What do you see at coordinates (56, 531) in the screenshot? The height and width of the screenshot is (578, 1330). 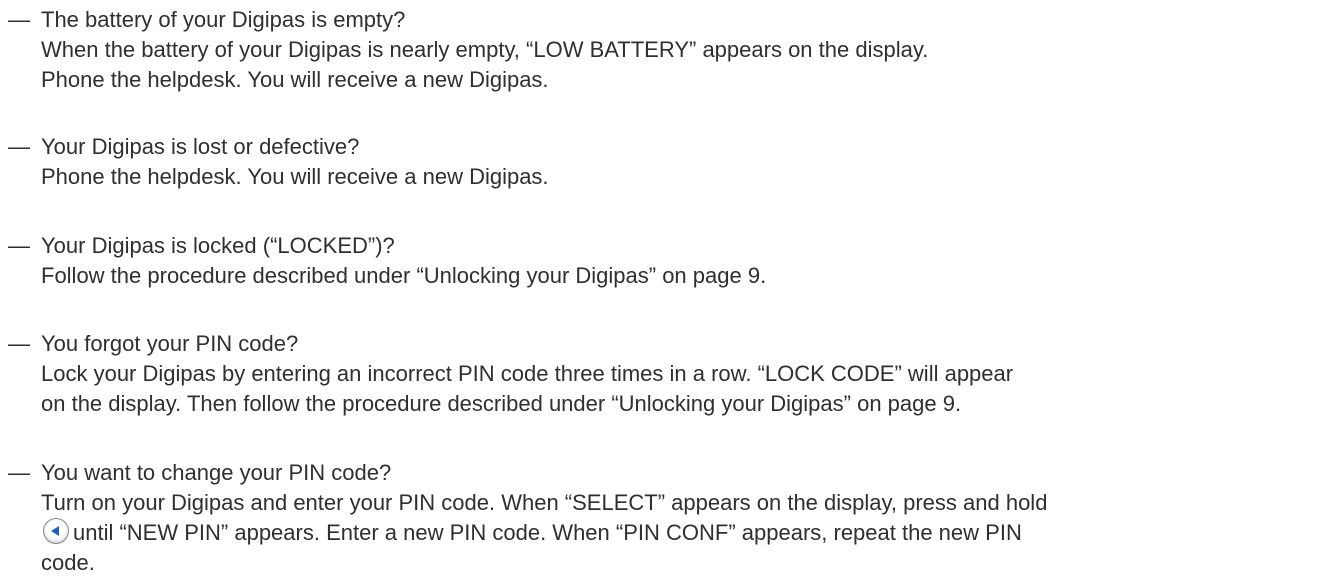 I see `left-arrow-button-icon` at bounding box center [56, 531].